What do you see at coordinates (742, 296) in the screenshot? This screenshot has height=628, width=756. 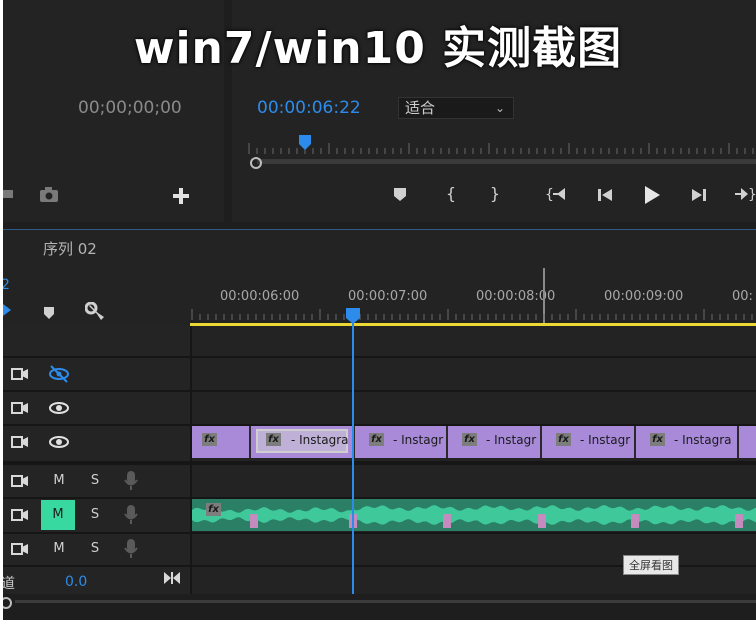 I see `ruler-timecode: 00:` at bounding box center [742, 296].